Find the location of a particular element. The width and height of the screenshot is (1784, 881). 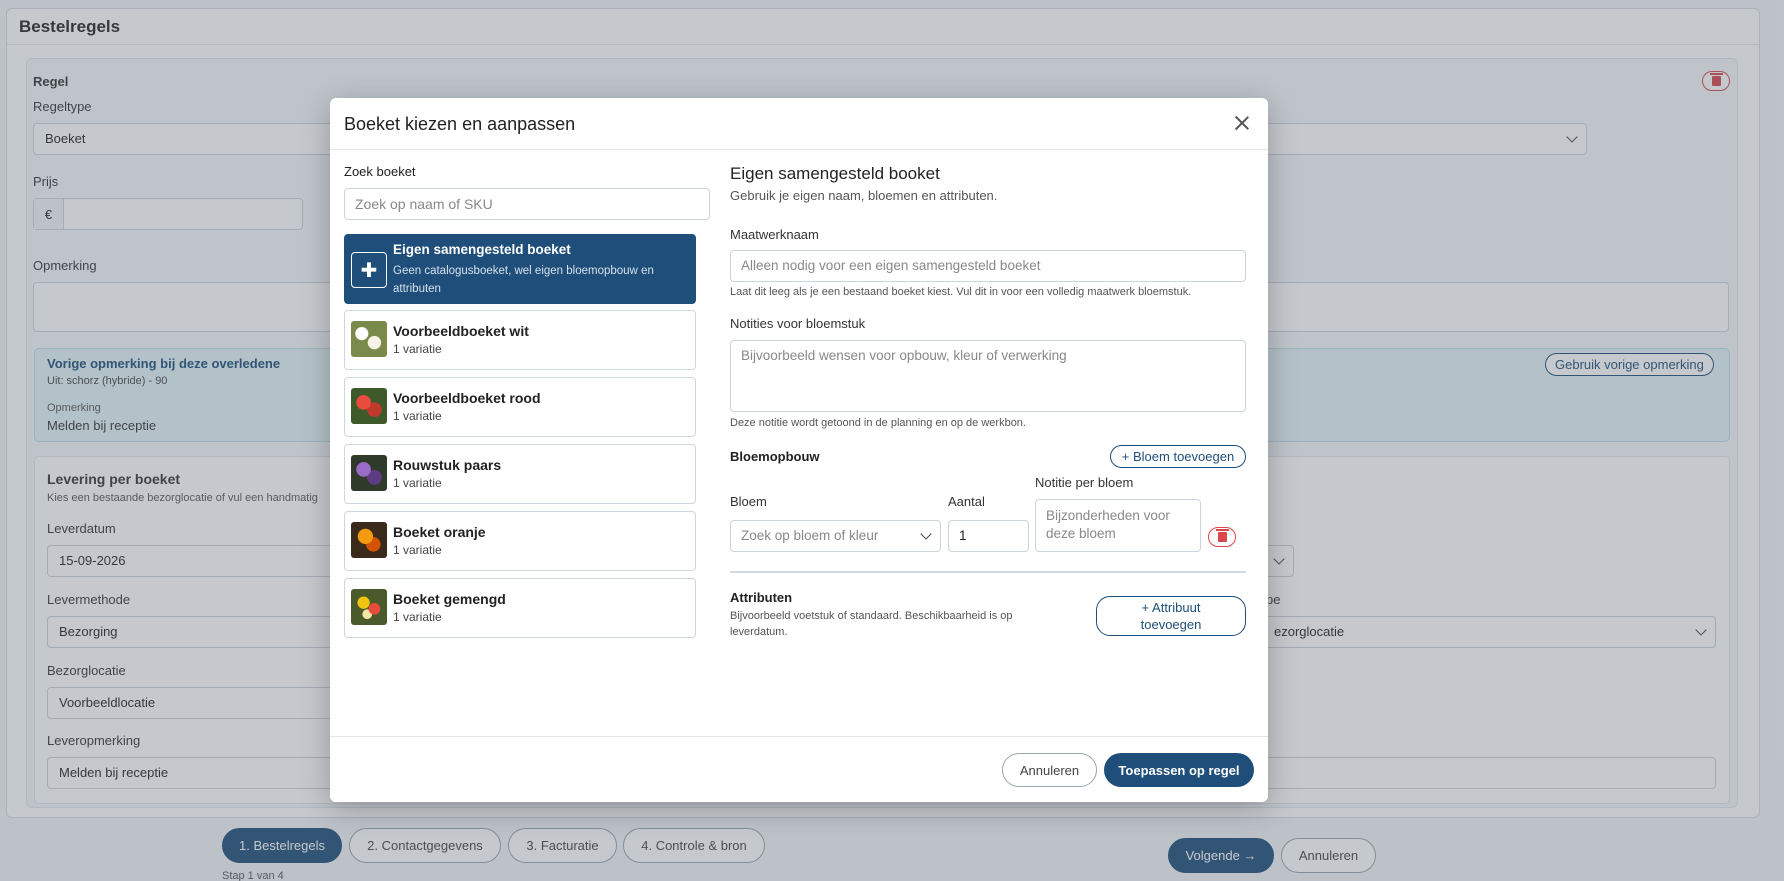

modal-title: Boeket kiezen en aanpassen is located at coordinates (460, 124).